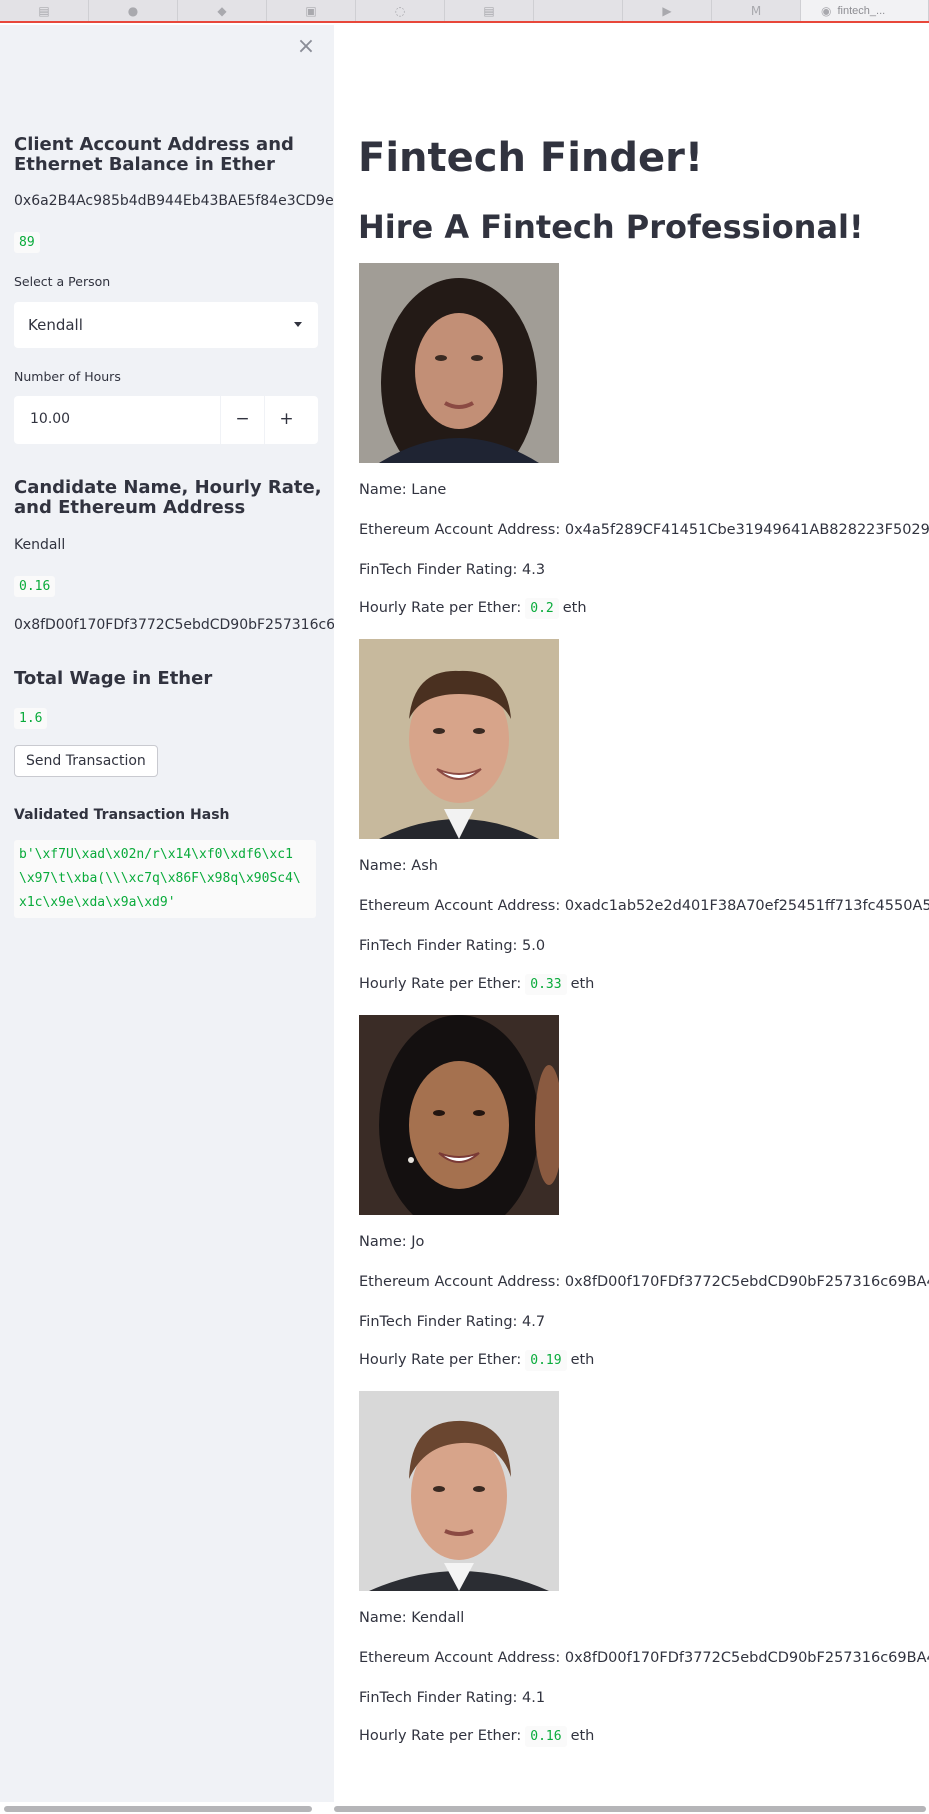  What do you see at coordinates (611, 227) in the screenshot?
I see `page-subtitle: Hire A Fintech Professional!` at bounding box center [611, 227].